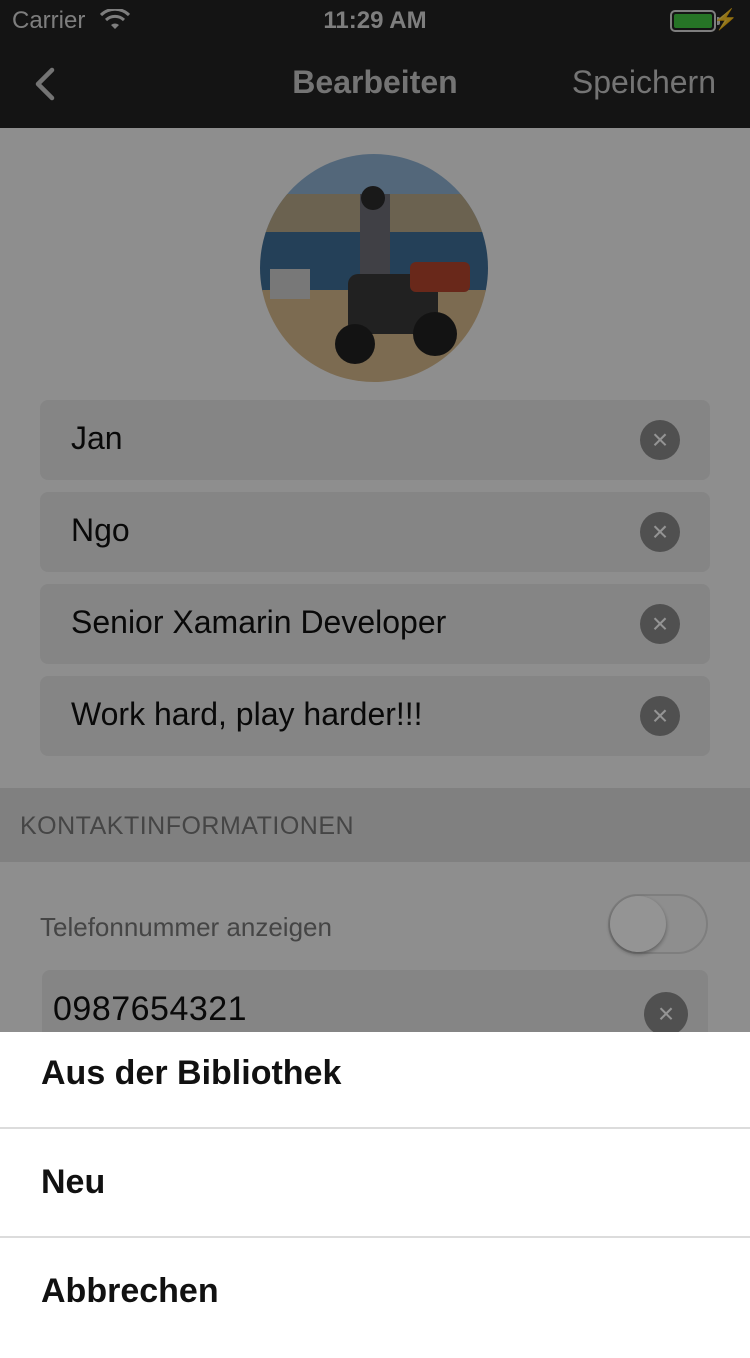  I want to click on action-label: Abbrechen, so click(130, 1291).